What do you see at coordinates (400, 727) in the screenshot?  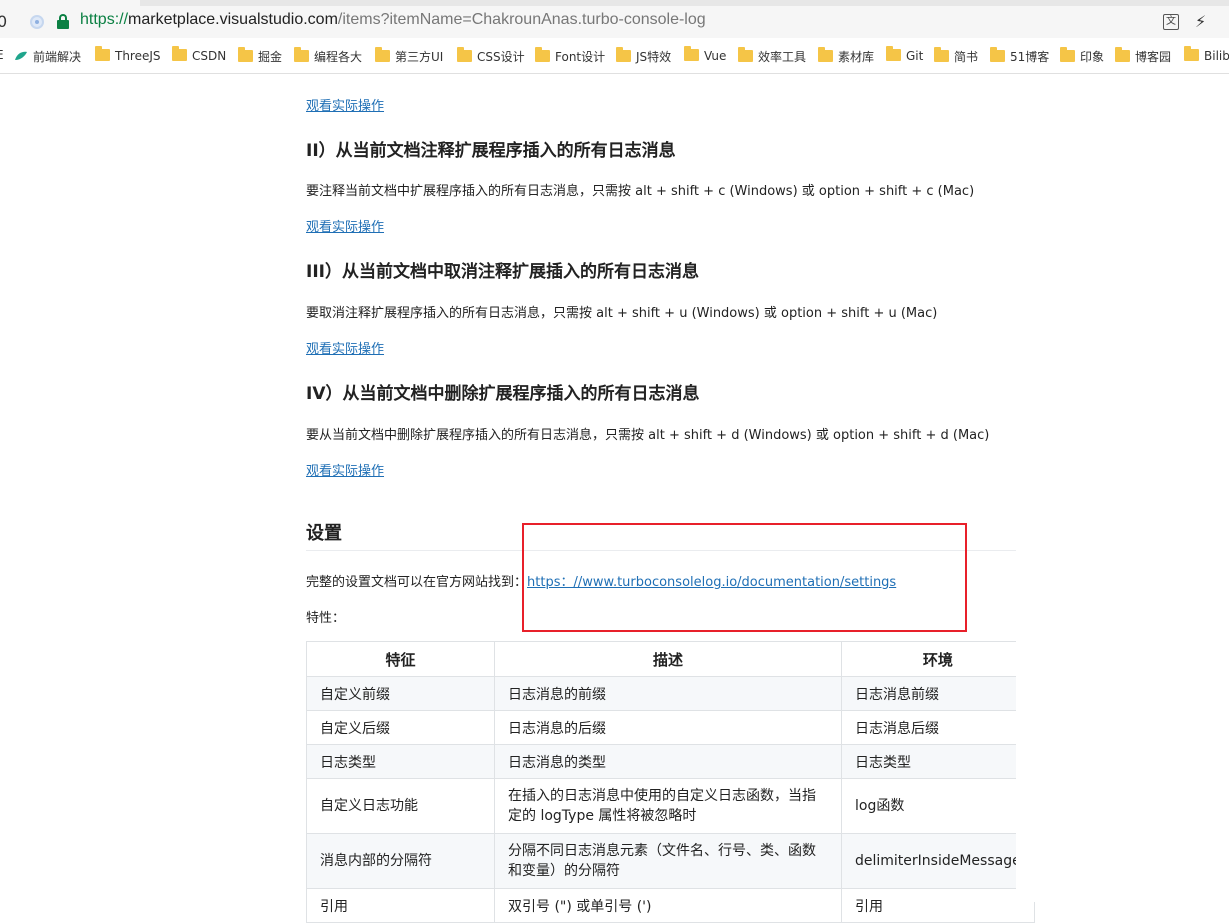 I see `table-cell: 自定义后缀` at bounding box center [400, 727].